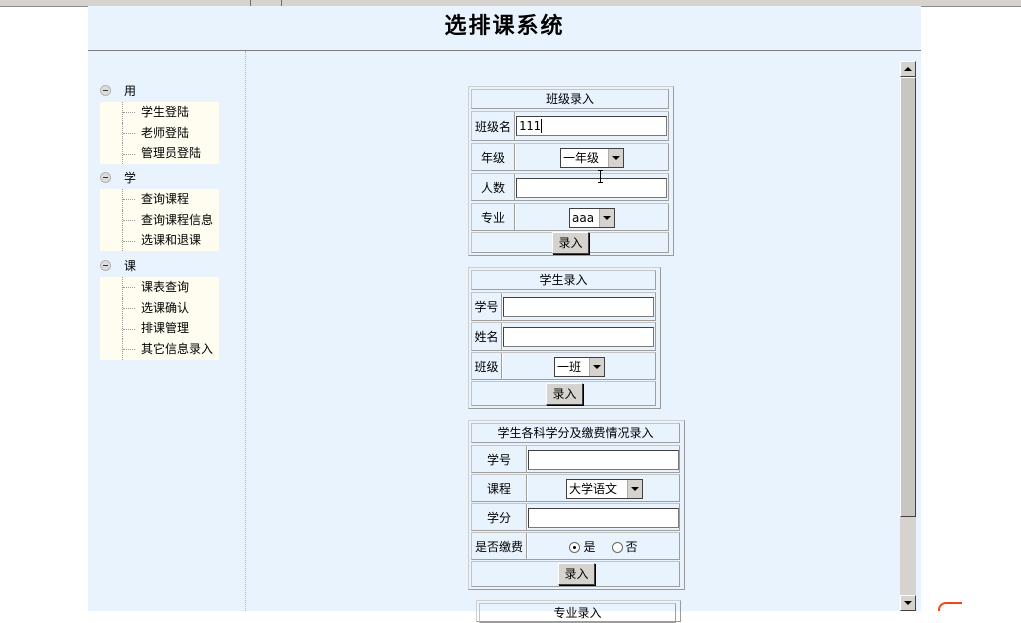  I want to click on page-title: 选排课系统, so click(504, 26).